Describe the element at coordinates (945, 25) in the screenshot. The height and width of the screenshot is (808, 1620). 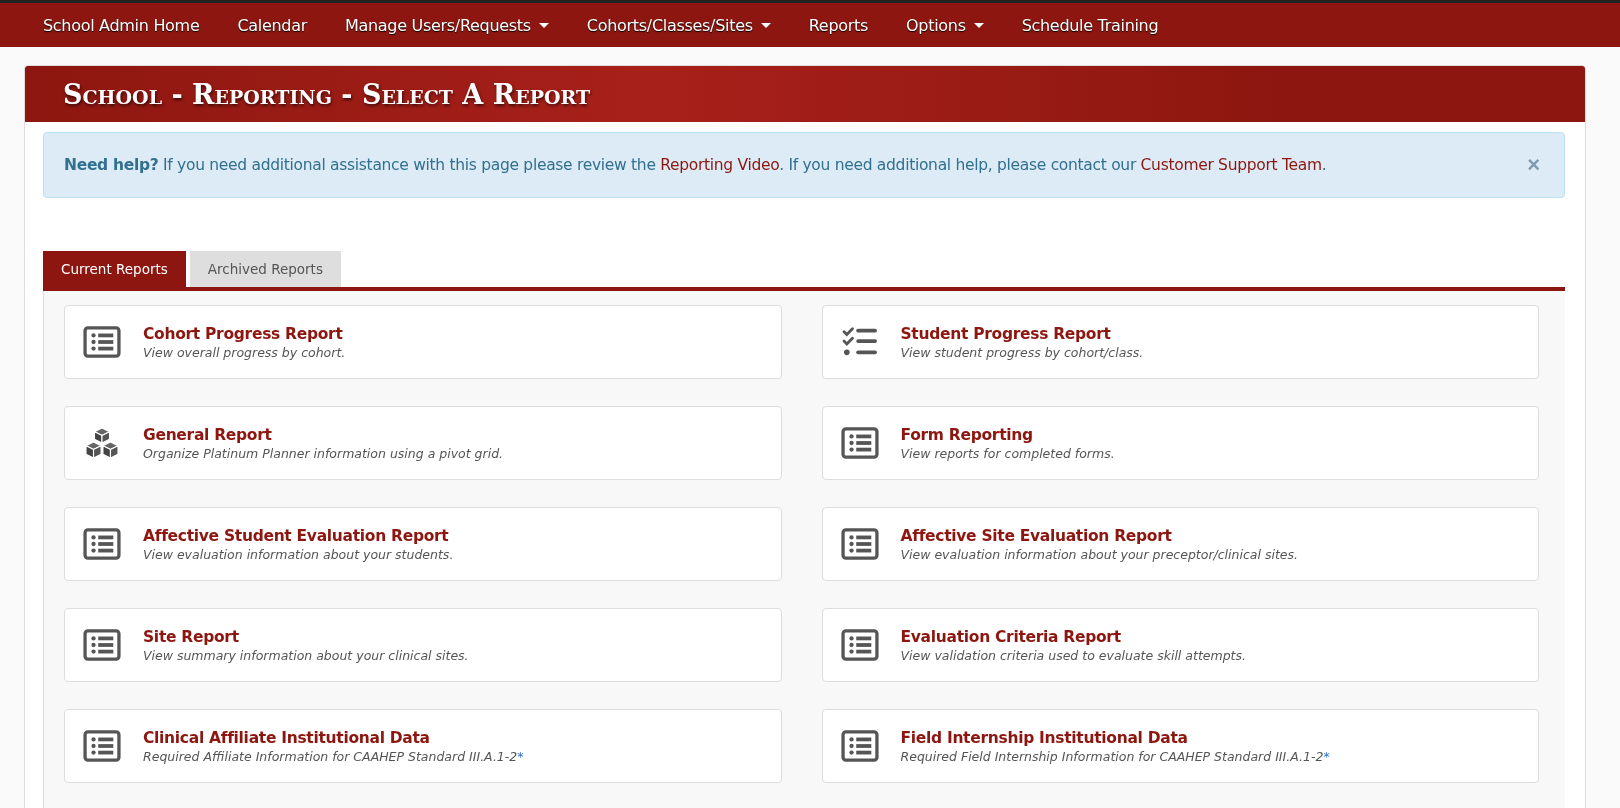
I see `nav-link: Options` at that location.